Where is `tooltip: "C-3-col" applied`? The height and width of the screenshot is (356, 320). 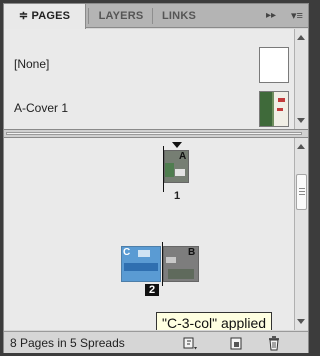
tooltip: "C-3-col" applied is located at coordinates (214, 321).